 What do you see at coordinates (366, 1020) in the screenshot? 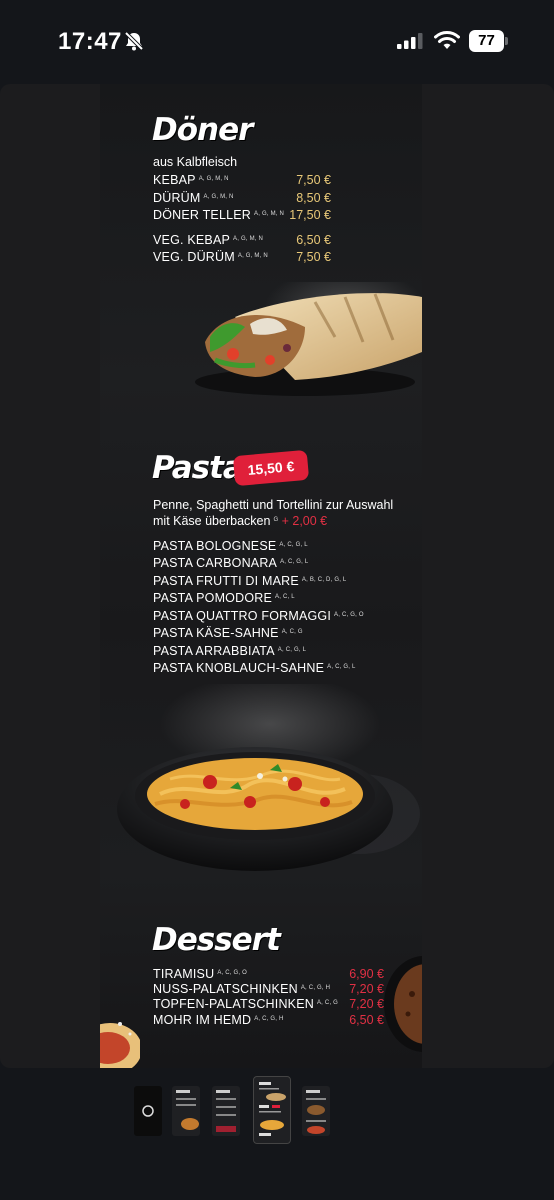
I see `price-mohr-im-hemd: 6,50 €` at bounding box center [366, 1020].